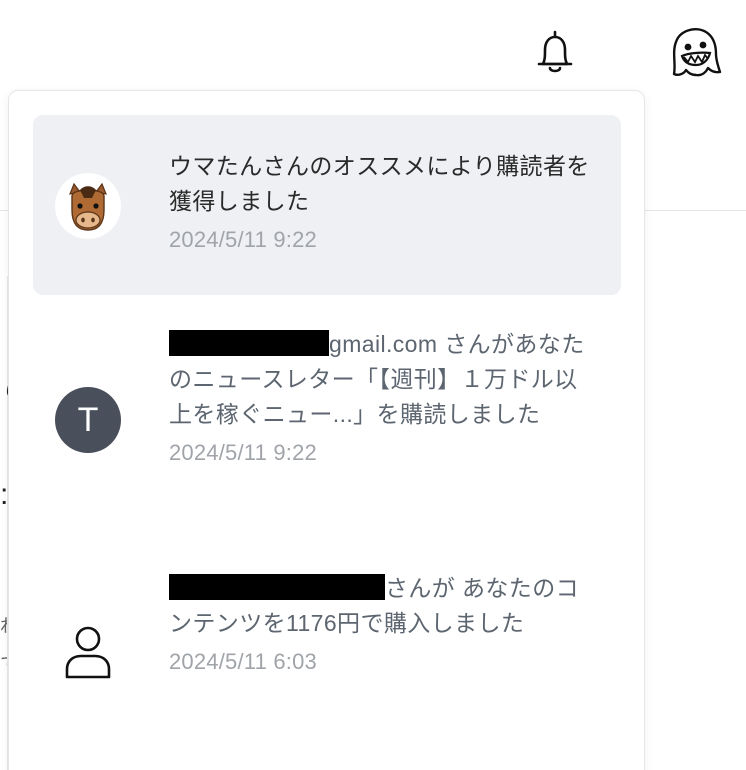 This screenshot has width=746, height=770. Describe the element at coordinates (3, 625) in the screenshot. I see `background-text-fragment: ね` at that location.